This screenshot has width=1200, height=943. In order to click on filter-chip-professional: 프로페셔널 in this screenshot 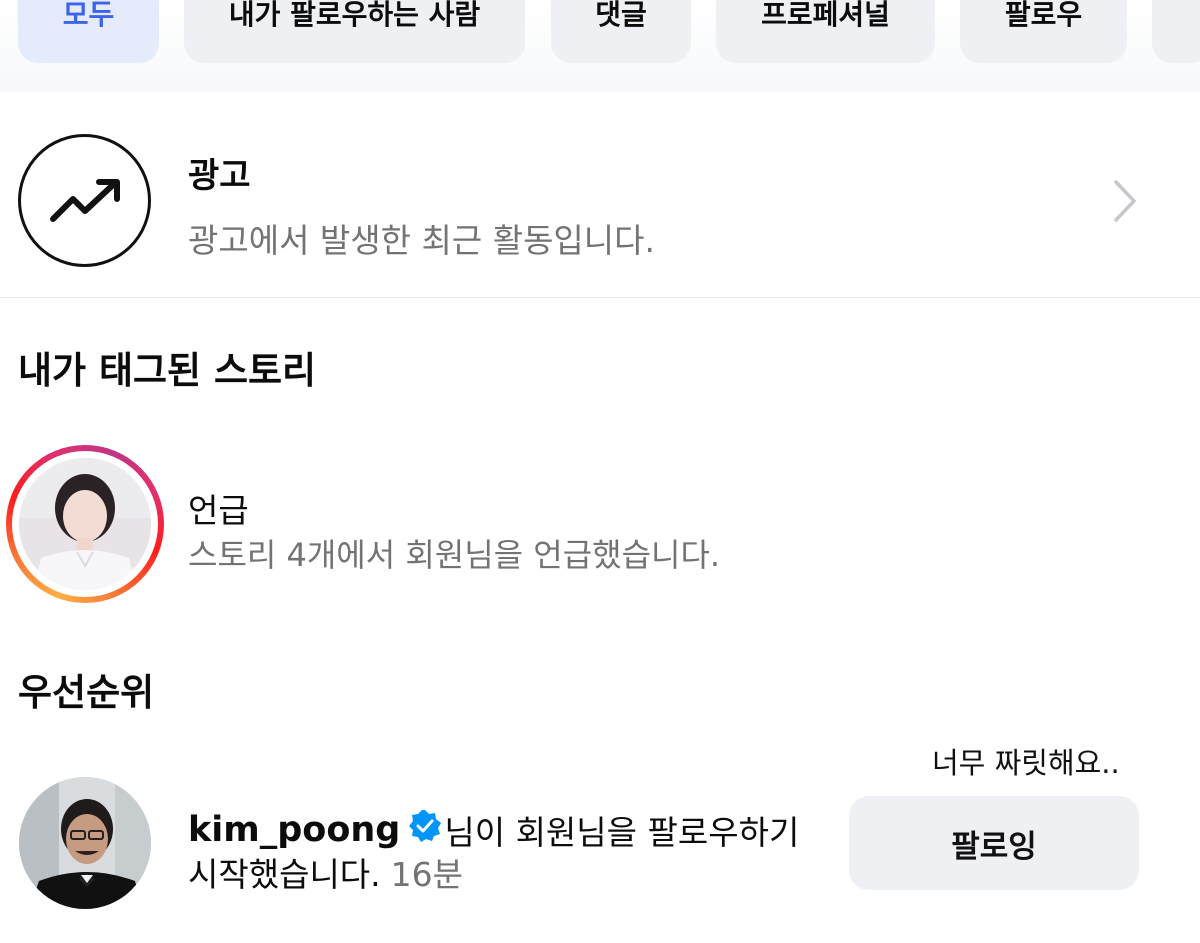, I will do `click(825, 31)`.